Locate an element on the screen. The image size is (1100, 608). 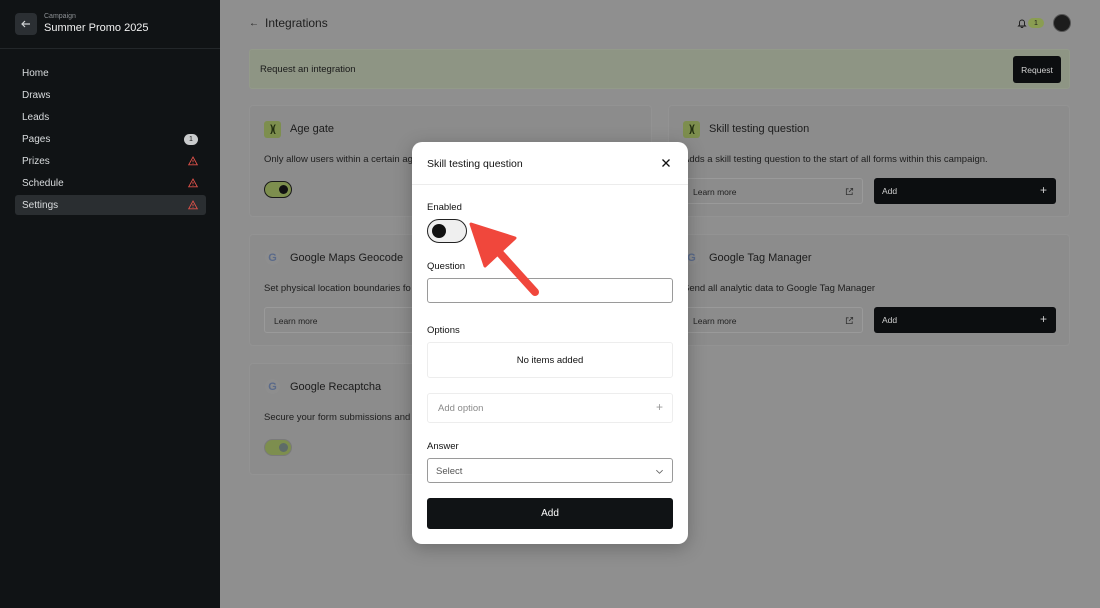
question-label: Question is located at coordinates (446, 266).